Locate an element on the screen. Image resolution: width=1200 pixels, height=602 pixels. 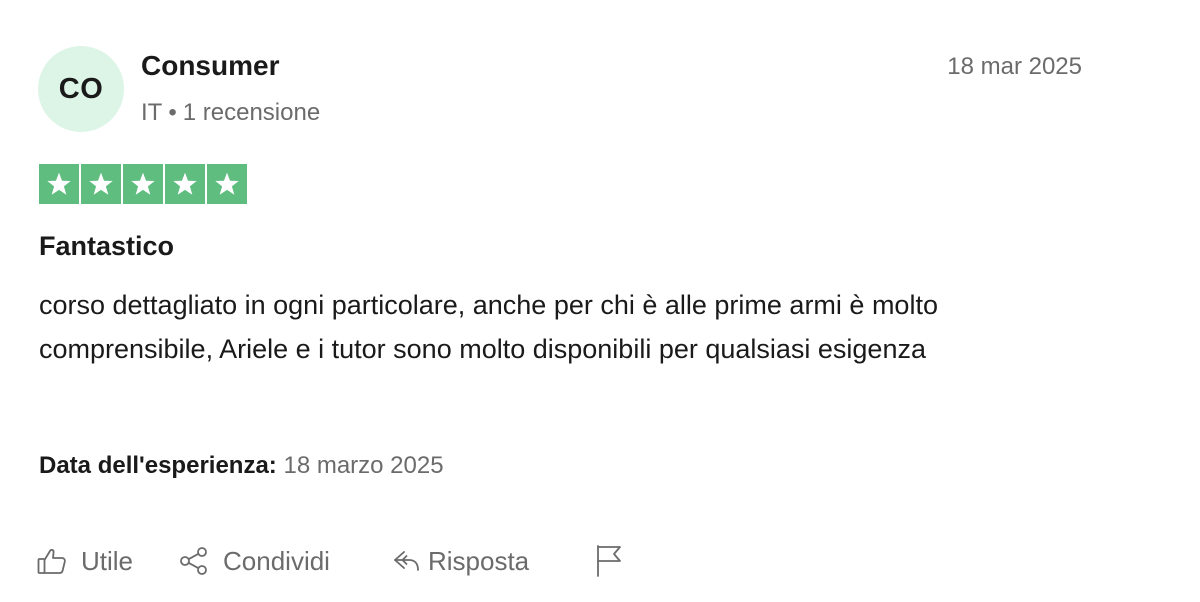
reply-icon is located at coordinates (407, 561).